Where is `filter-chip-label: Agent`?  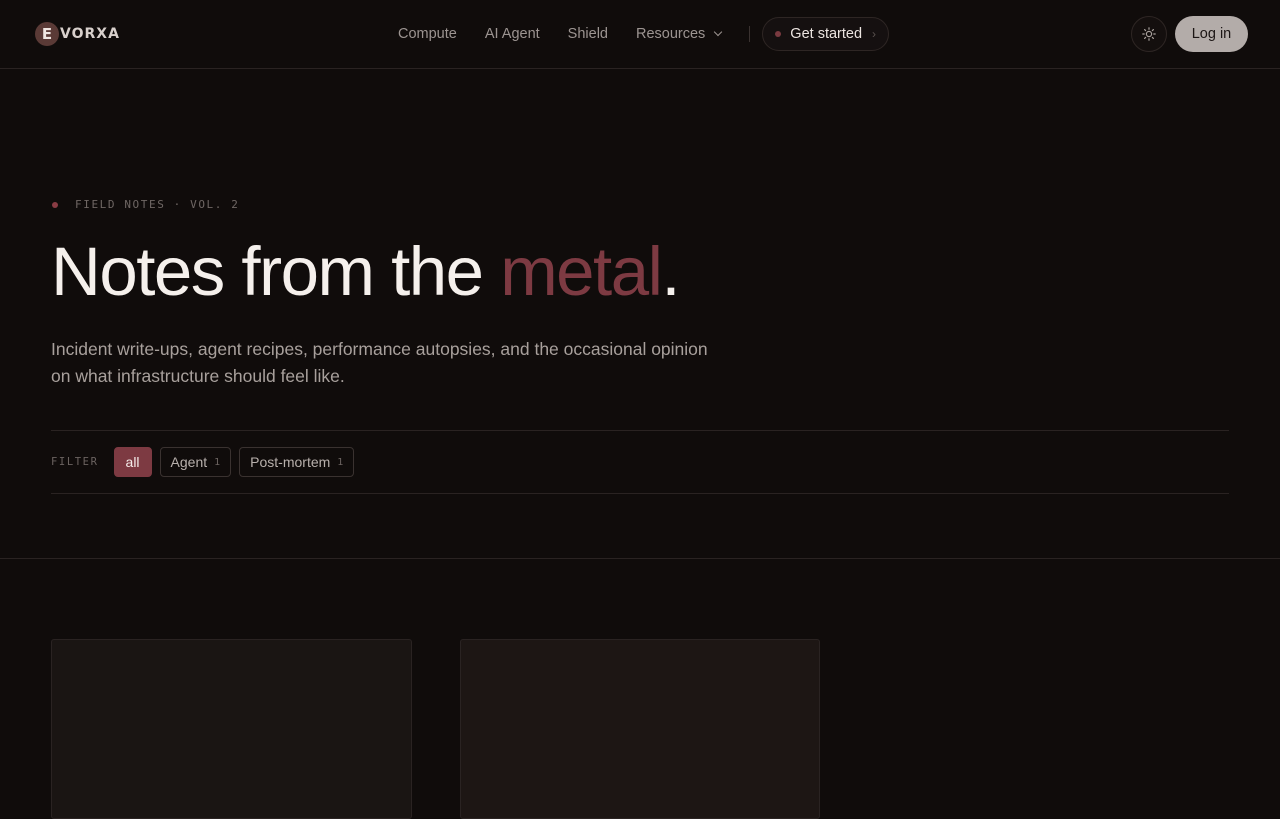
filter-chip-label: Agent is located at coordinates (189, 462).